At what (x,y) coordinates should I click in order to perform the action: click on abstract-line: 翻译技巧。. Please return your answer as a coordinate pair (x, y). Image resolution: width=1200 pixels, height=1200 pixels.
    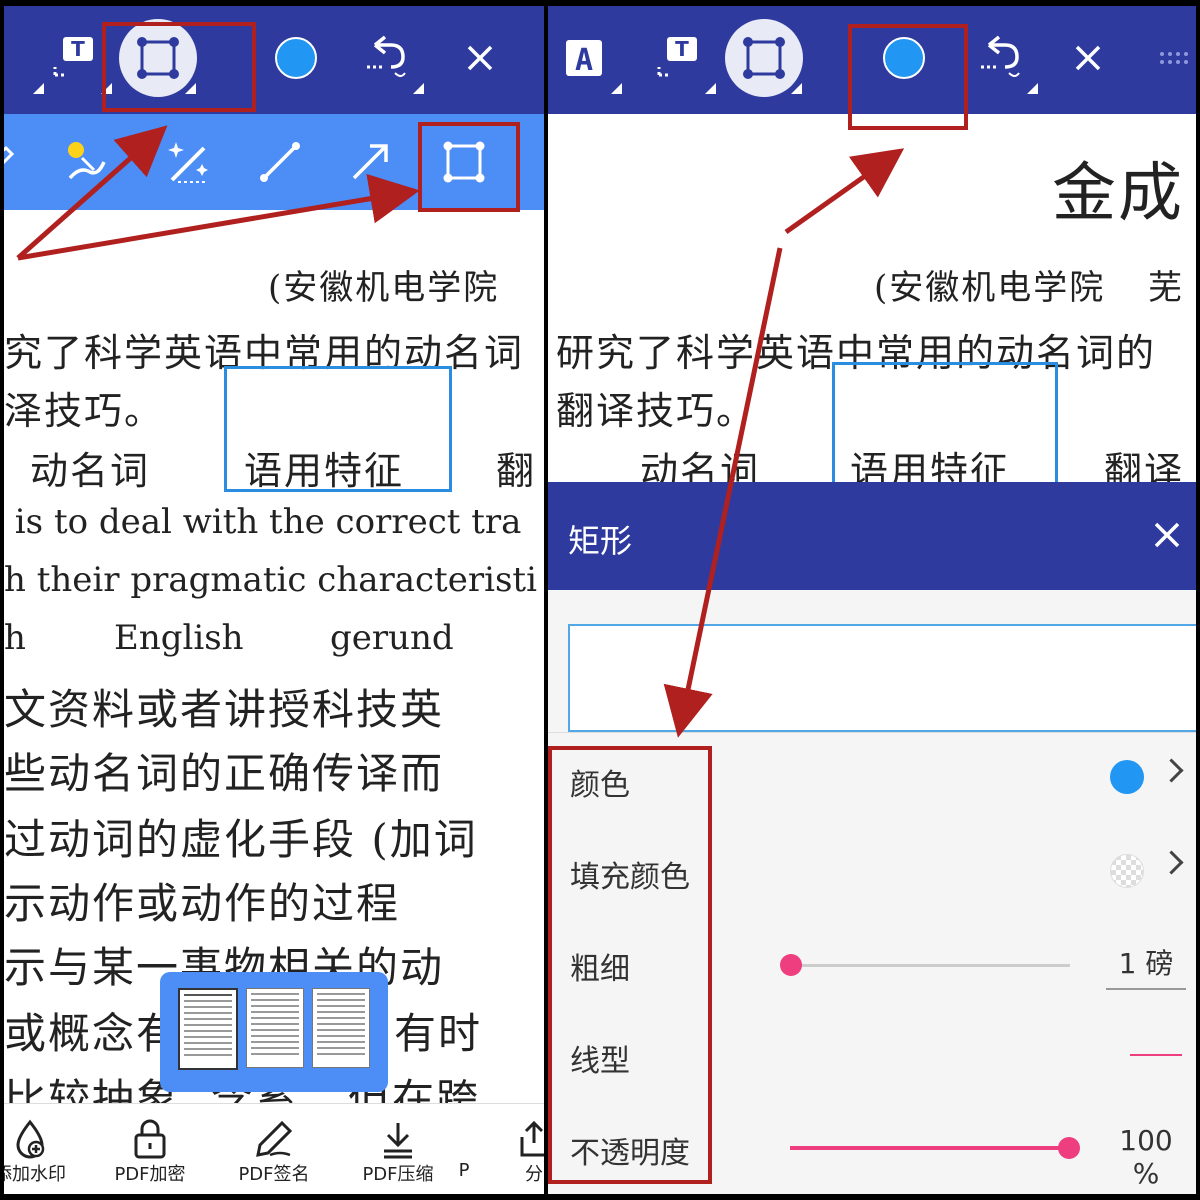
    Looking at the image, I should click on (656, 411).